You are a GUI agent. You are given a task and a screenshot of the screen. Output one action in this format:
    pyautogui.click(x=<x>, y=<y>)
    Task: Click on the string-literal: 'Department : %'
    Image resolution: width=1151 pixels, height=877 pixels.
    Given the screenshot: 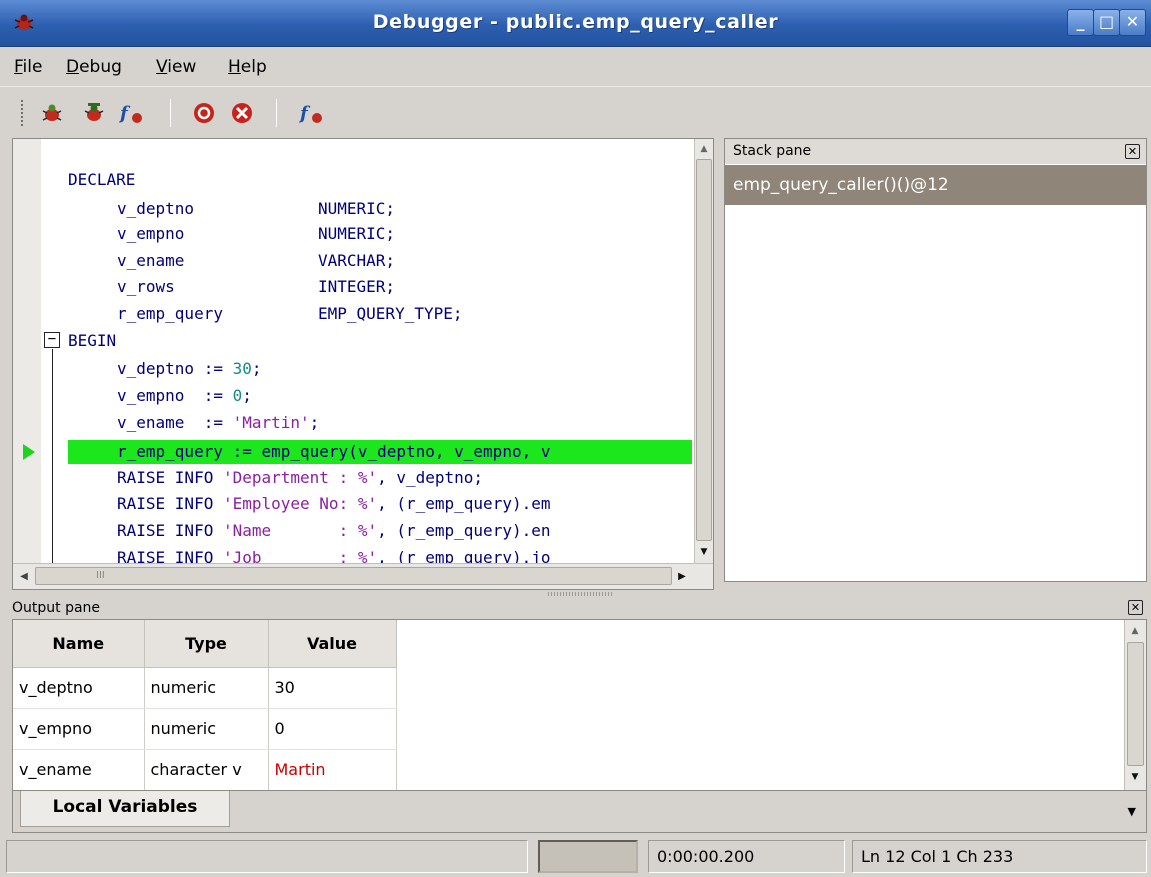 What is the action you would take?
    pyautogui.click(x=300, y=477)
    